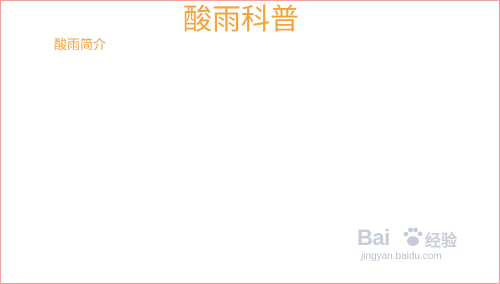  I want to click on baidu-jingyan-watermark: Bai 经验 jingyan.baidu.com, so click(413, 247).